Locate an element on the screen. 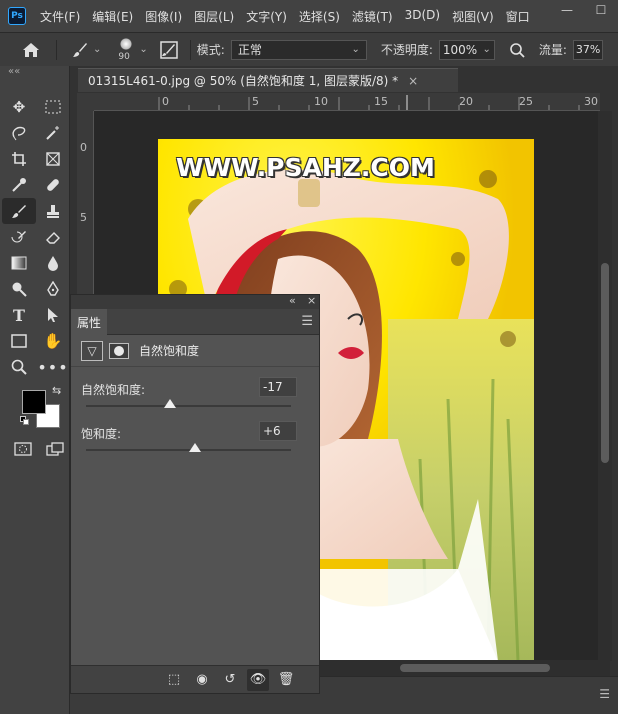 This screenshot has height=714, width=618. close-tab-button: × is located at coordinates (413, 81).